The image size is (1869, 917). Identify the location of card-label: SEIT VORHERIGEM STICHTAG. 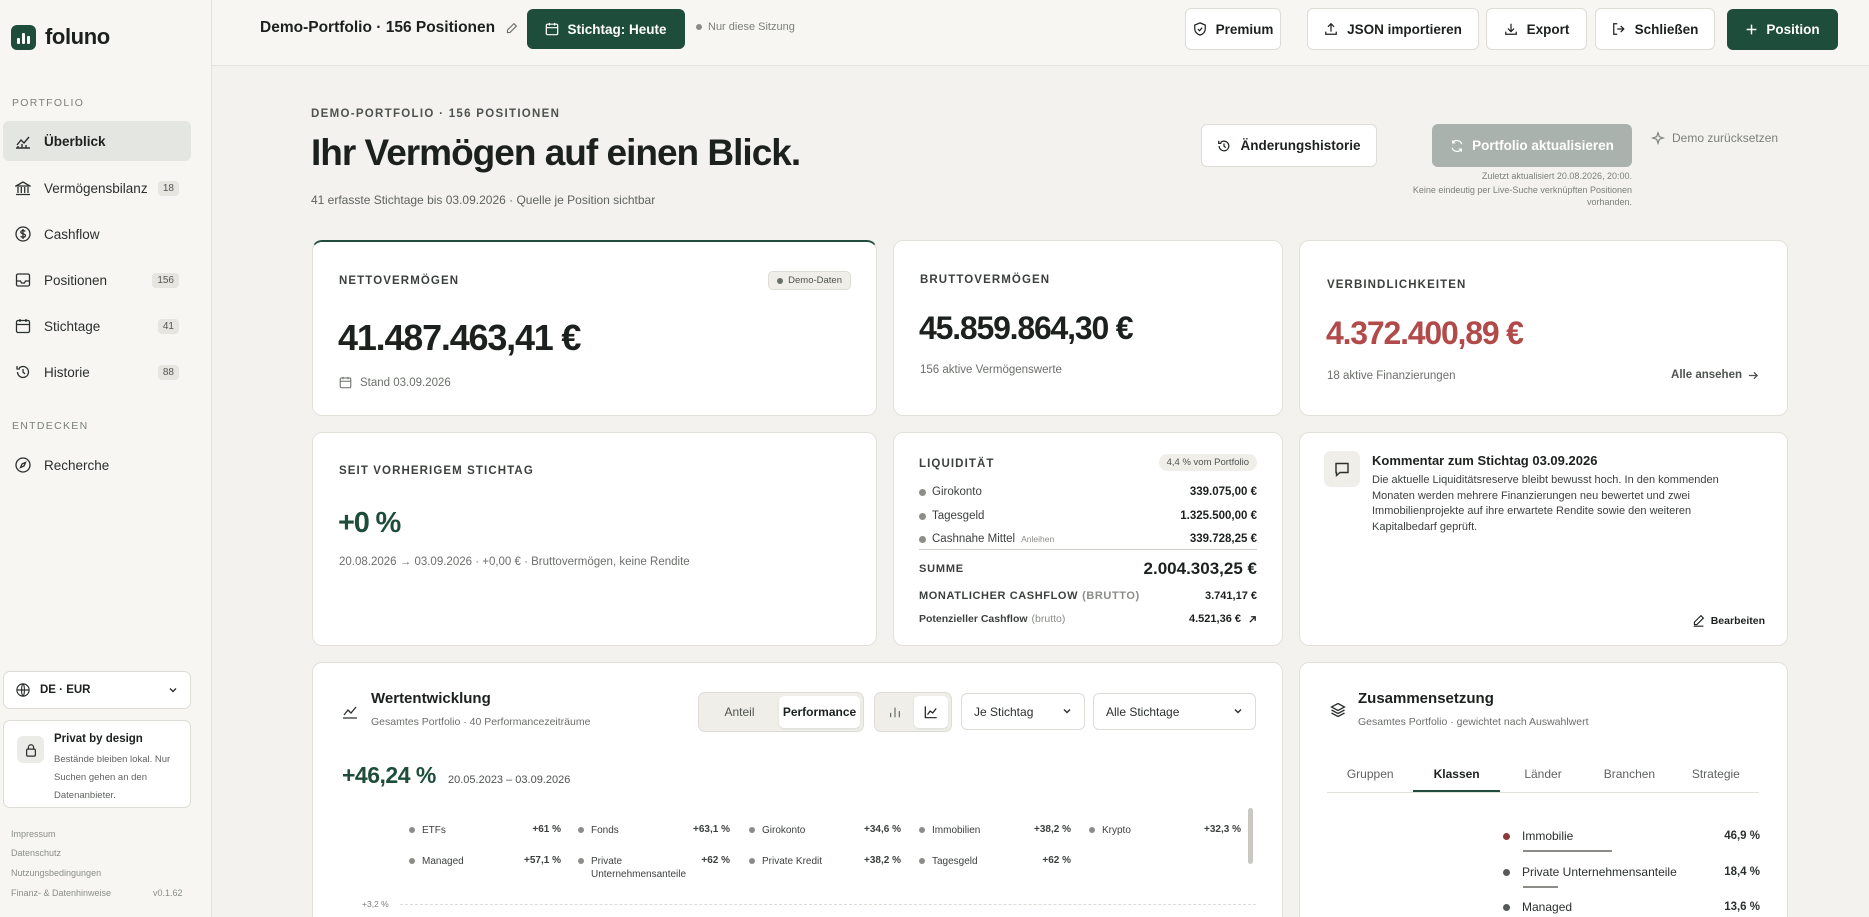
(436, 471).